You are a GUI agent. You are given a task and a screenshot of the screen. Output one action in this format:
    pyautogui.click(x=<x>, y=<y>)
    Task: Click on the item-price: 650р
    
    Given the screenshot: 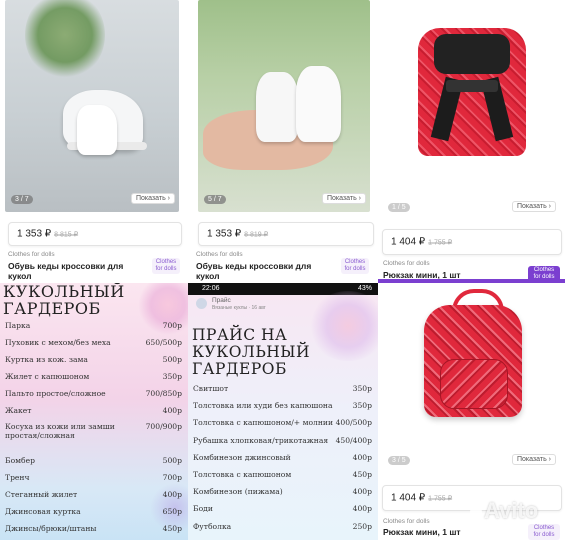 What is the action you would take?
    pyautogui.click(x=172, y=511)
    